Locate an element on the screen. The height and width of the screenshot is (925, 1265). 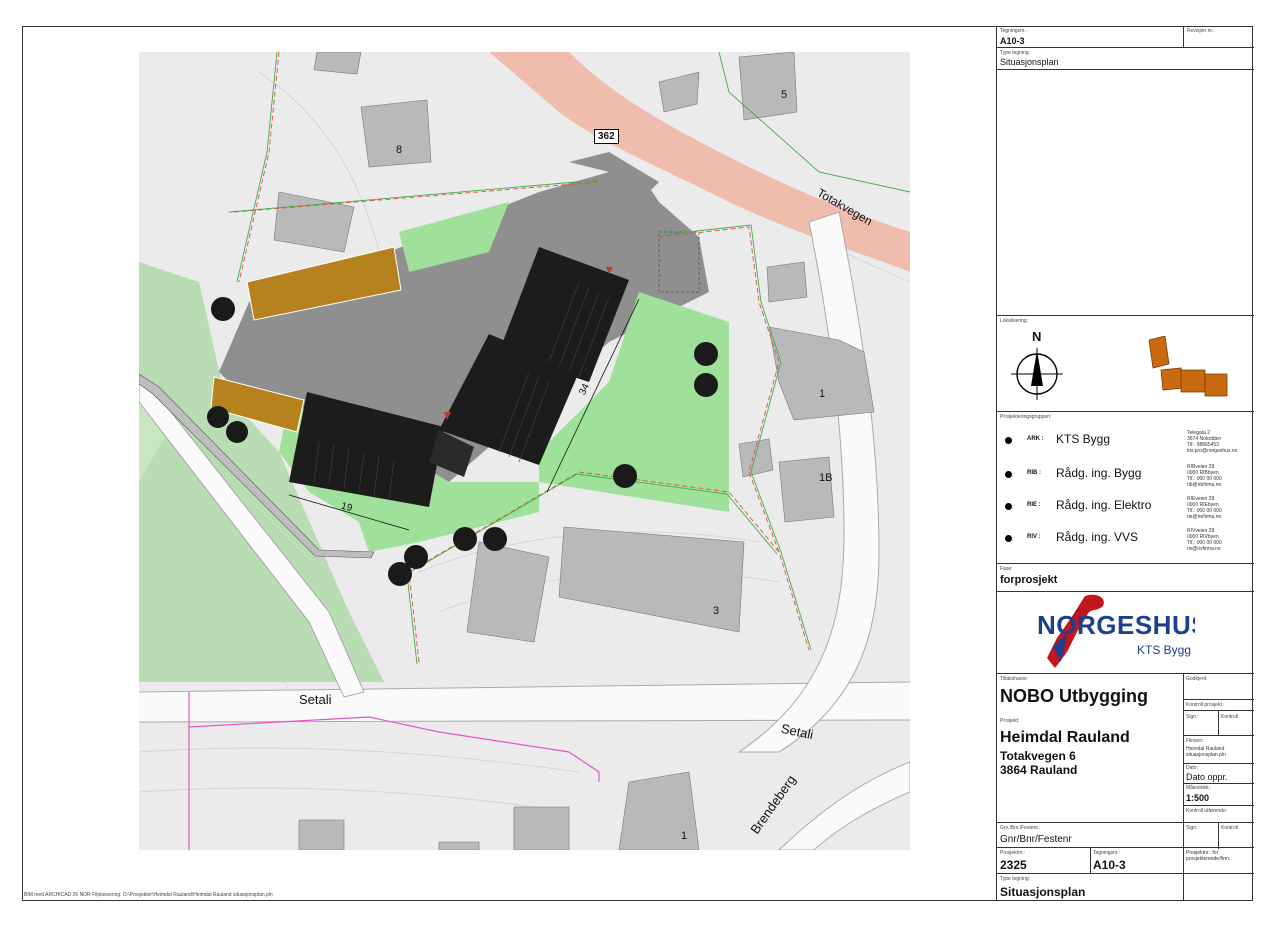
type-row: Type tegning: Situasjonsplan is located at coordinates (1125, 59).